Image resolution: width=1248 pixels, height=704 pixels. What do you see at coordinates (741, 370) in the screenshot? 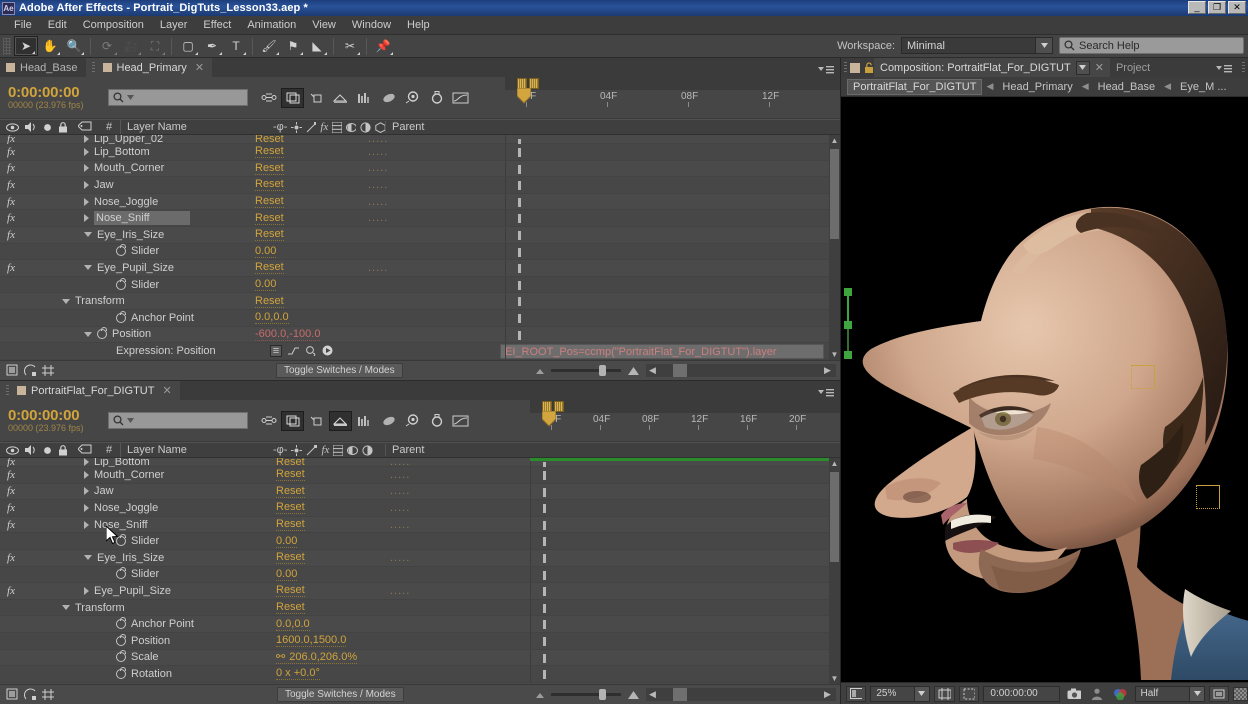
I see `upper-horizontal-scrollbar: ◀ ▶` at bounding box center [741, 370].